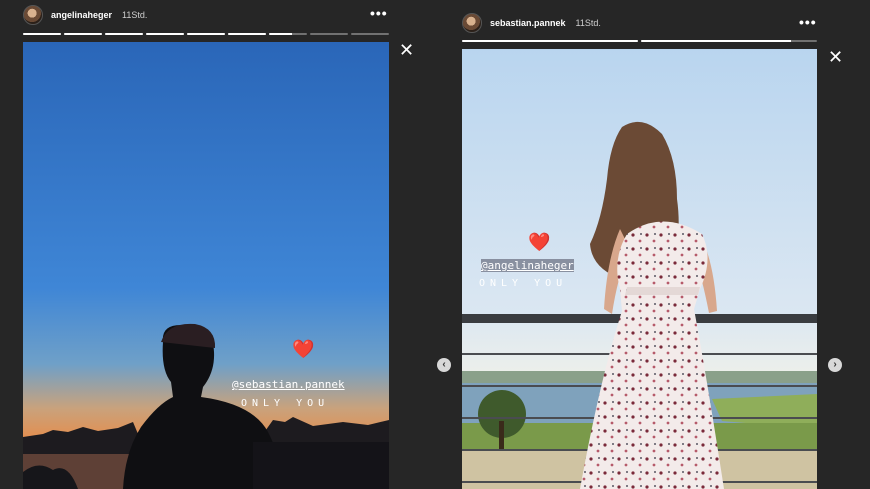 The width and height of the screenshot is (870, 489). What do you see at coordinates (444, 365) in the screenshot?
I see `previous-story-button: ‹` at bounding box center [444, 365].